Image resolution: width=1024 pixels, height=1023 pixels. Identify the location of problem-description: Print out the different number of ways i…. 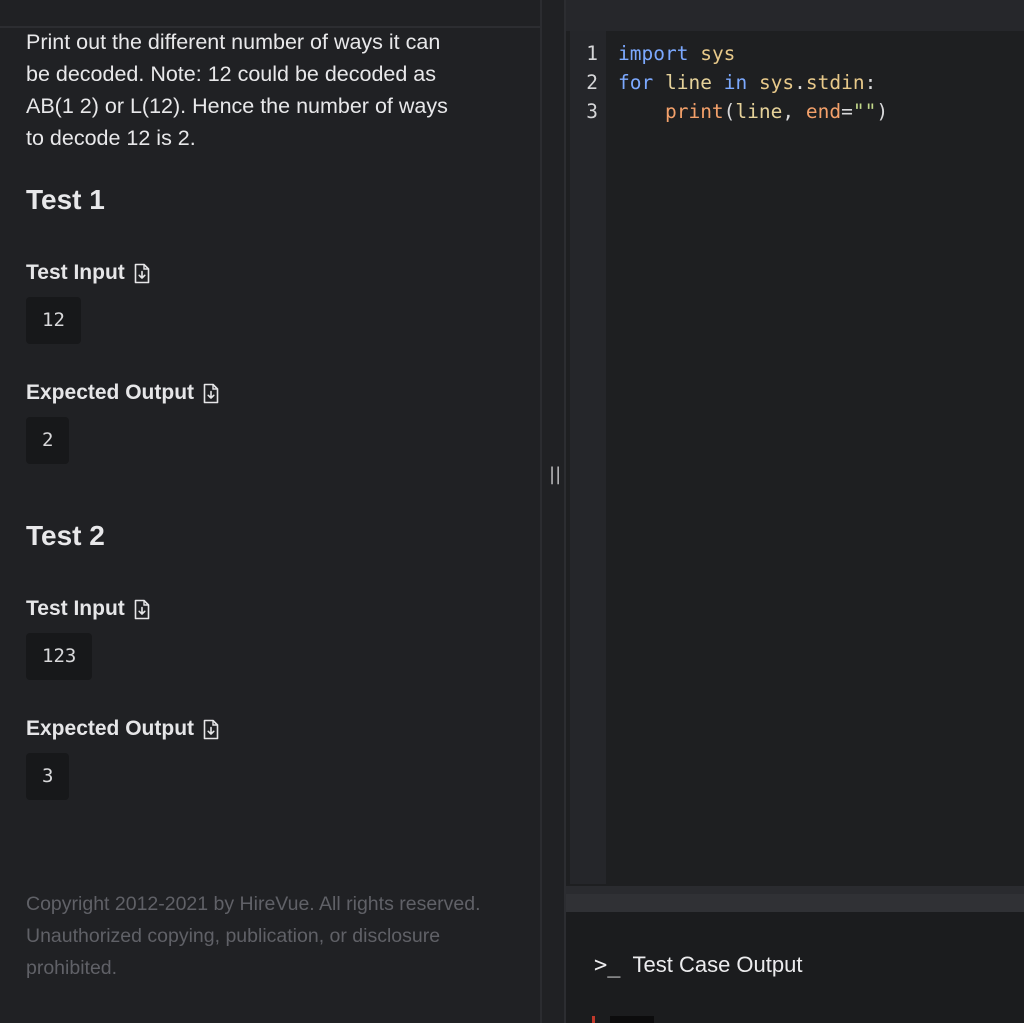
(237, 90).